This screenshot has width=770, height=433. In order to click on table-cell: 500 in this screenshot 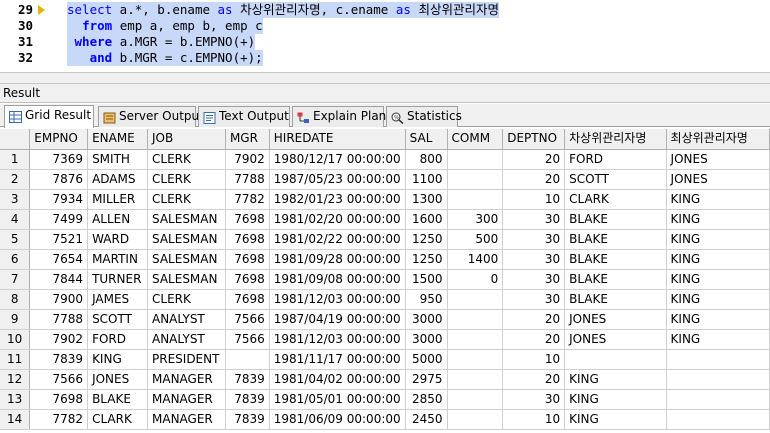, I will do `click(475, 239)`.